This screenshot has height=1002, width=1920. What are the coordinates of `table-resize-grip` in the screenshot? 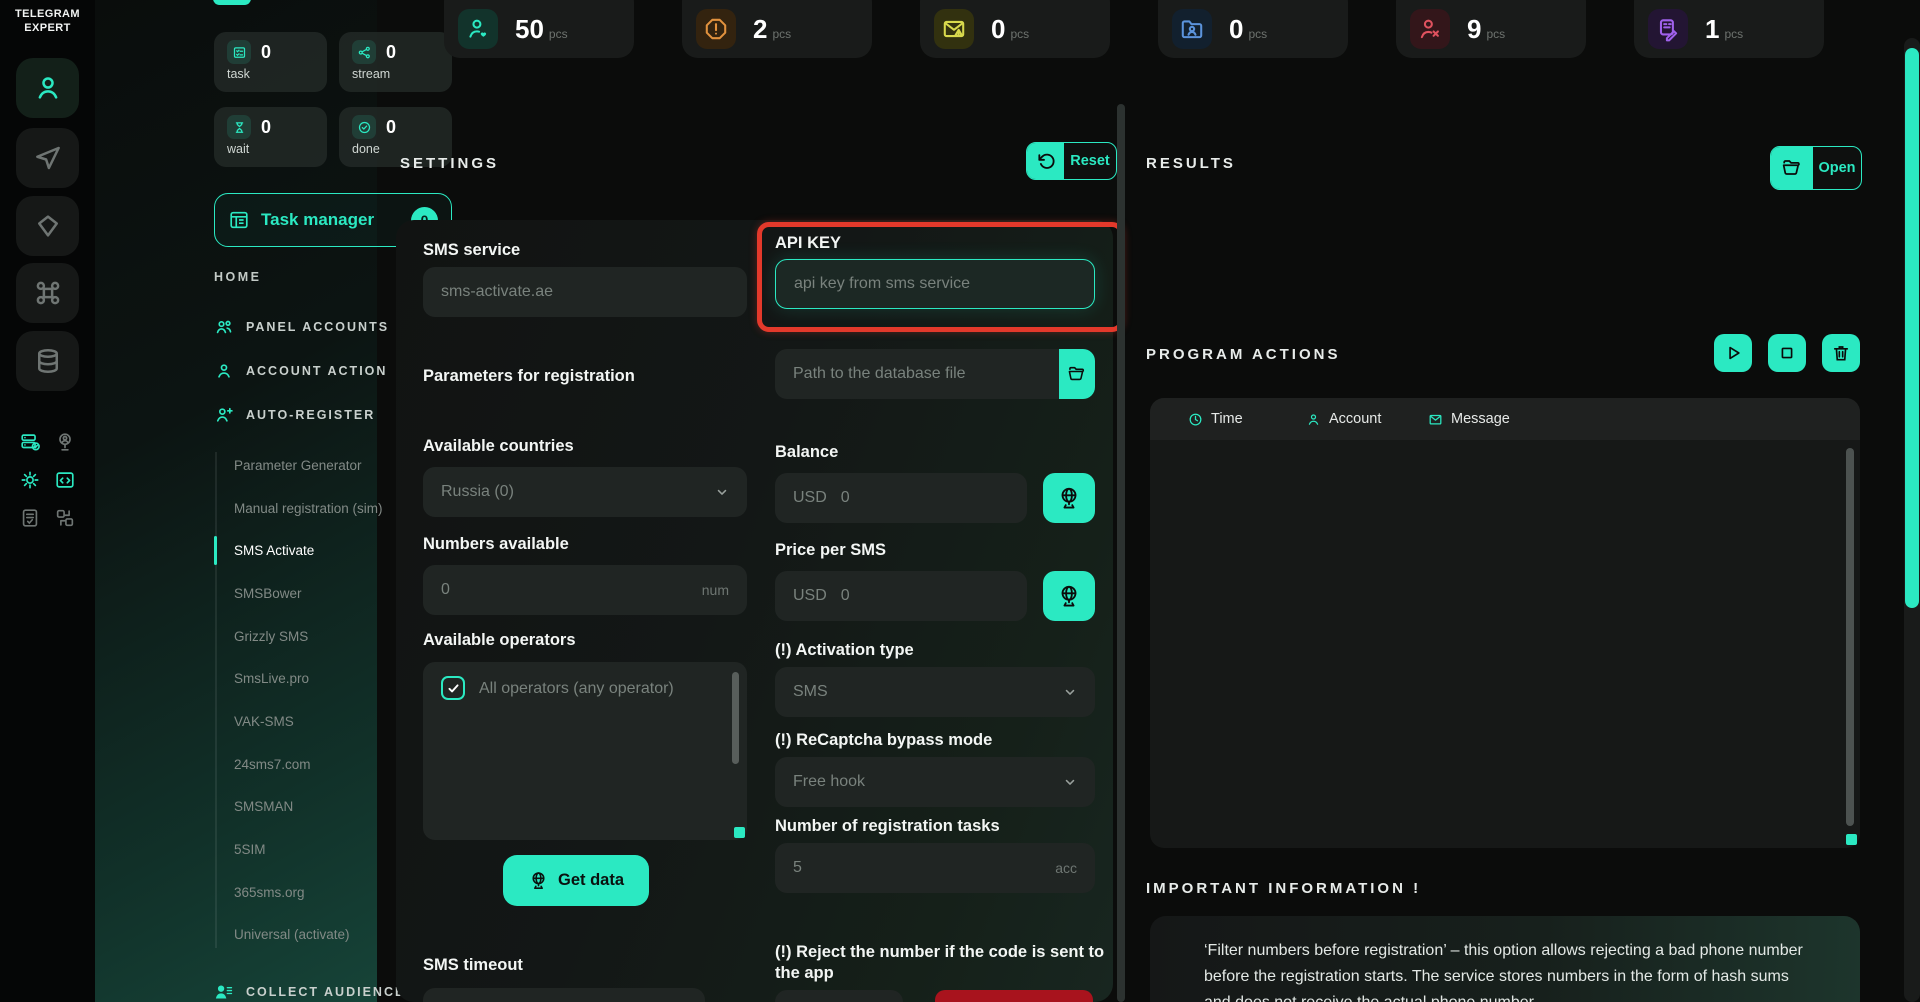 It's located at (1851, 839).